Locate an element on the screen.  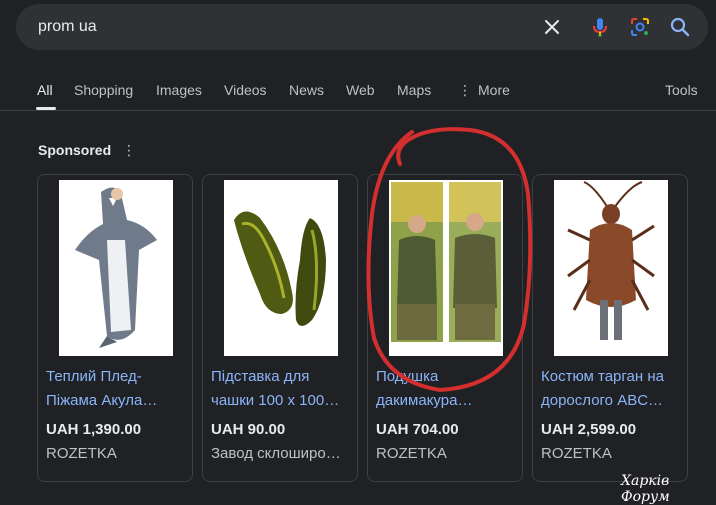
product-price: UAH 704.00 is located at coordinates (417, 429).